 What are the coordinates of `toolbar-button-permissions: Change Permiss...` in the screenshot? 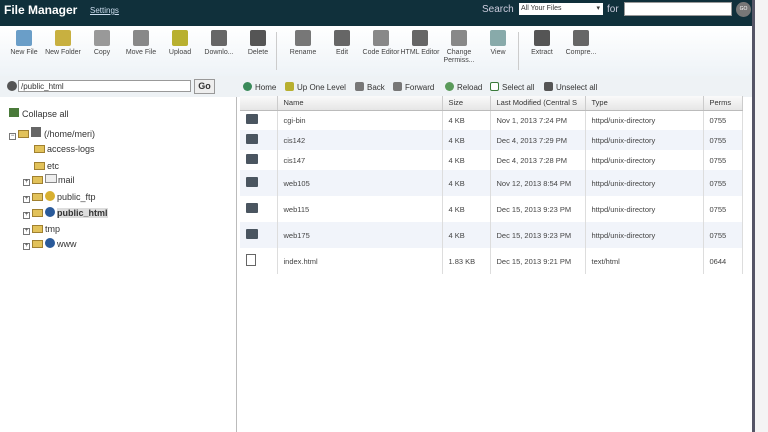 It's located at (459, 47).